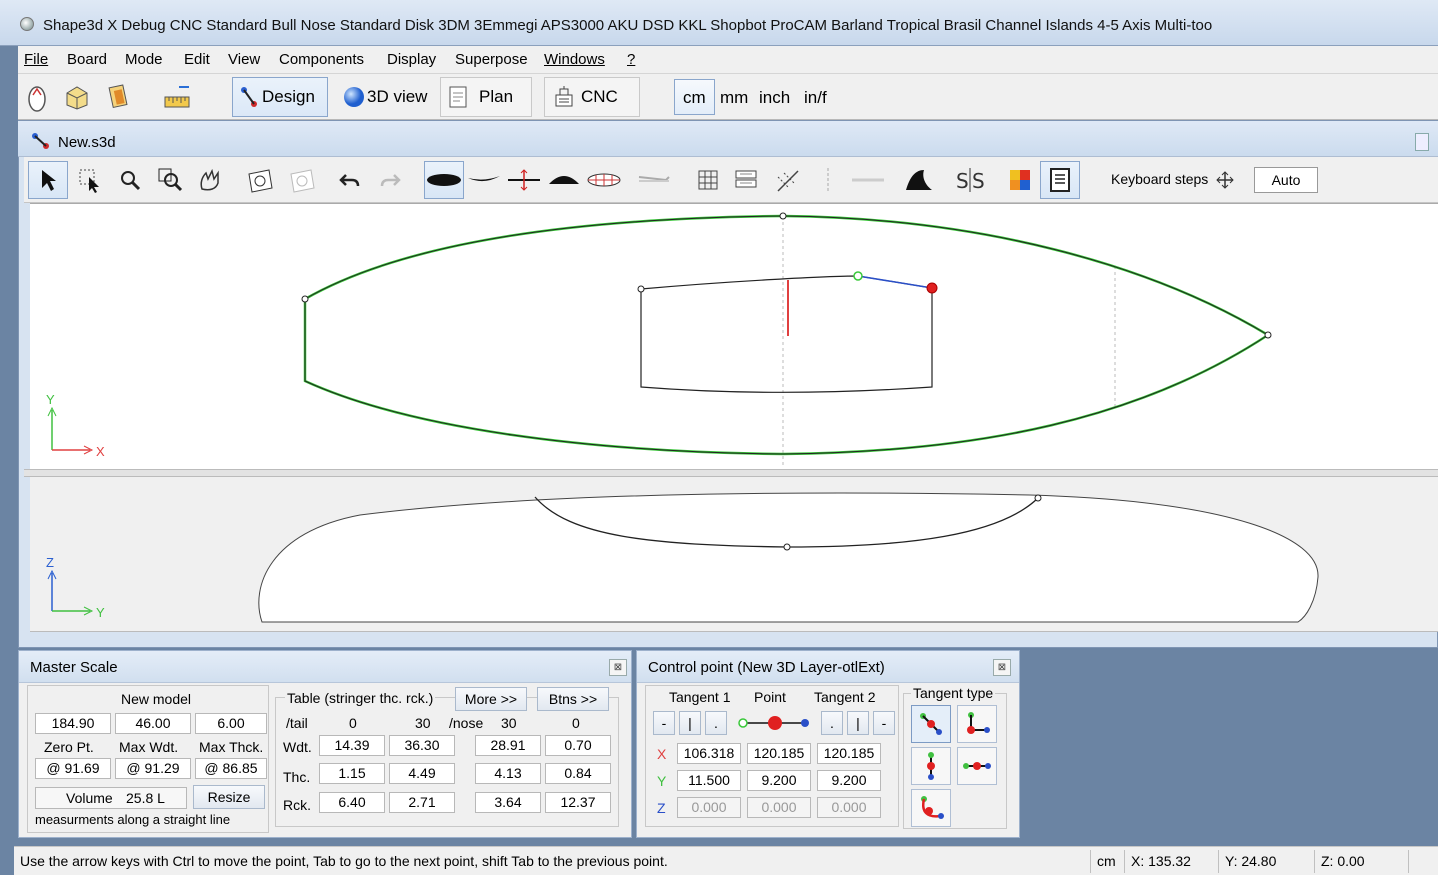 The height and width of the screenshot is (875, 1438). I want to click on point-z-field: 0.000, so click(779, 807).